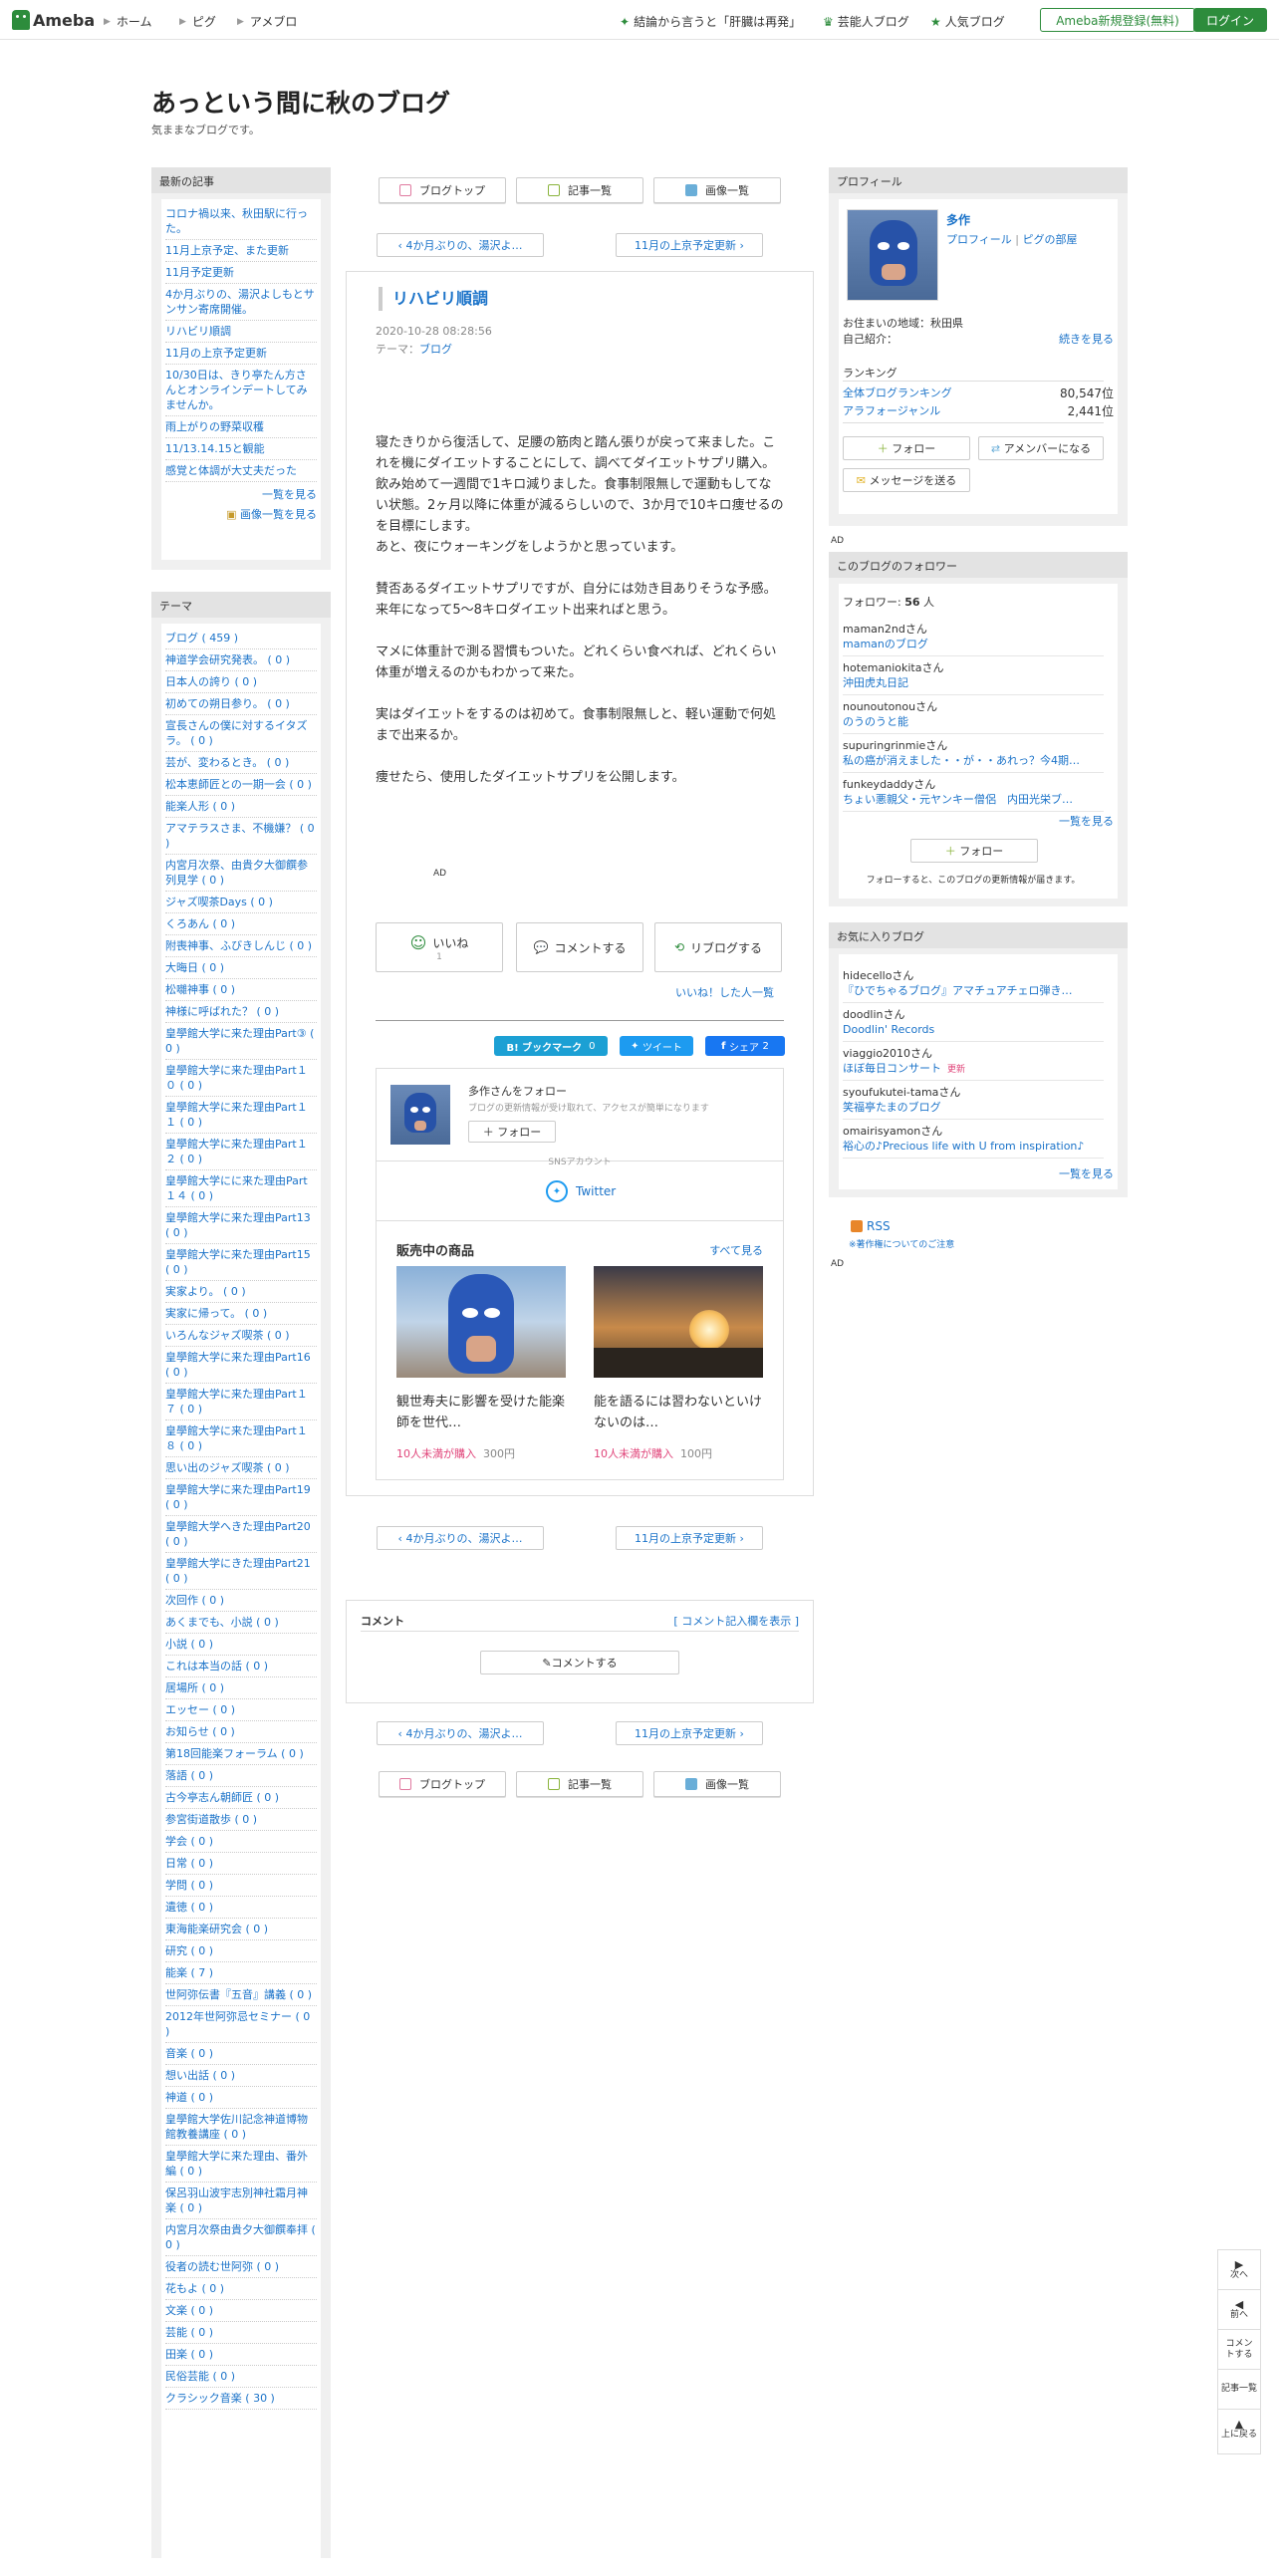 Image resolution: width=1279 pixels, height=2576 pixels. I want to click on theme-link: 神道 ( 0 ), so click(241, 2098).